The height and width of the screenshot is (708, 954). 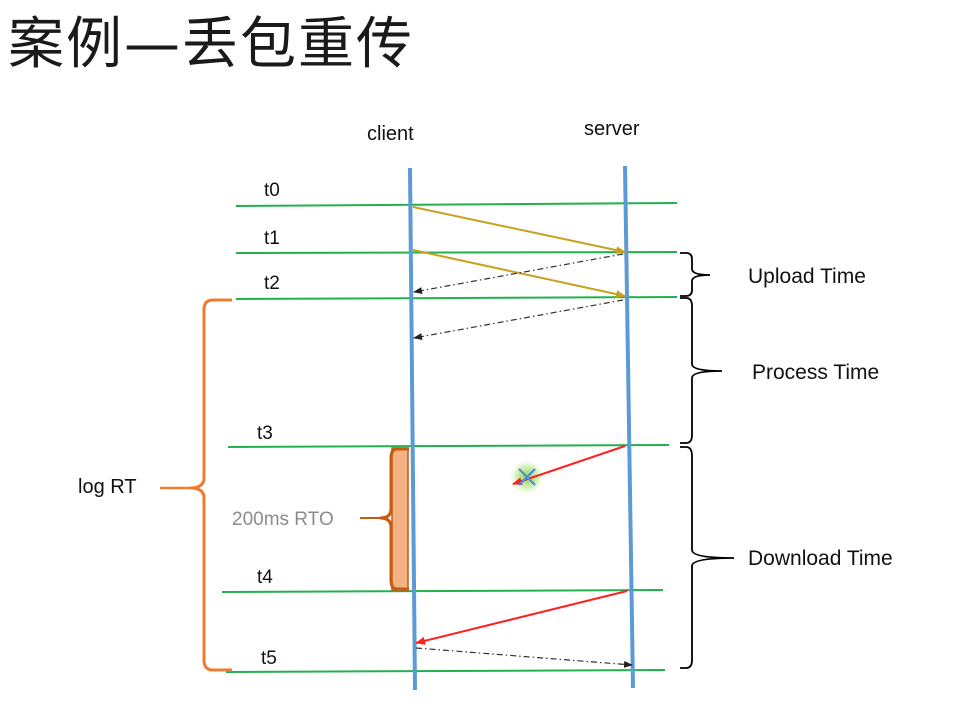 What do you see at coordinates (283, 519) in the screenshot?
I see `rto-label: 200ms RTO` at bounding box center [283, 519].